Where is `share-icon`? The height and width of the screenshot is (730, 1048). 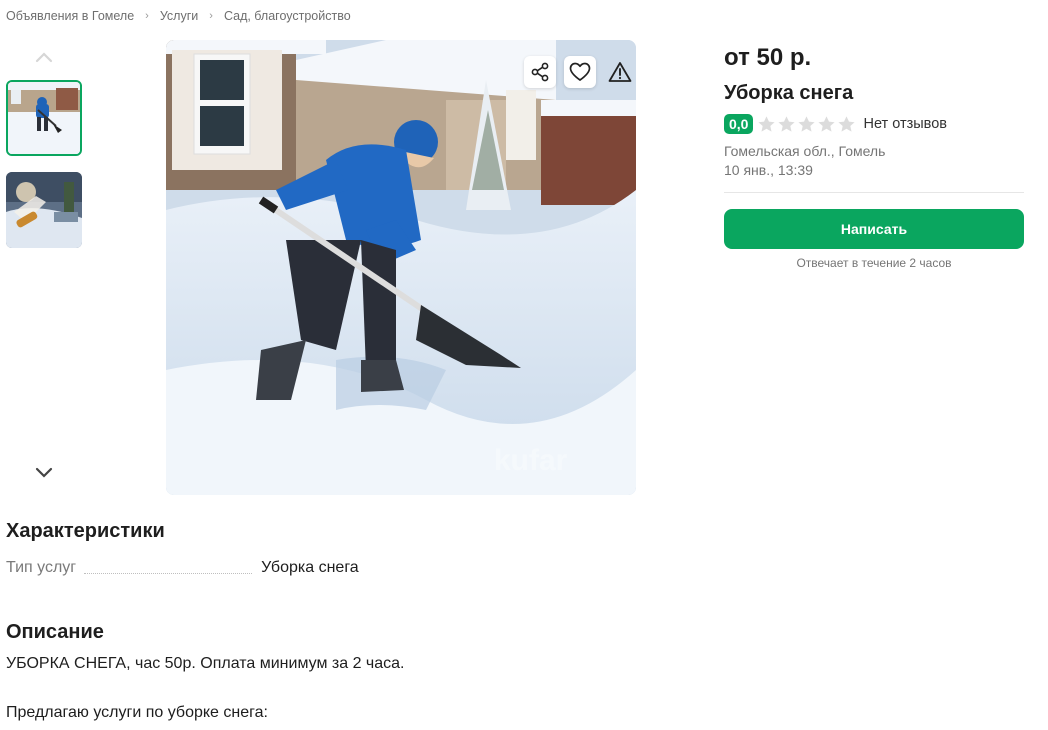 share-icon is located at coordinates (540, 72).